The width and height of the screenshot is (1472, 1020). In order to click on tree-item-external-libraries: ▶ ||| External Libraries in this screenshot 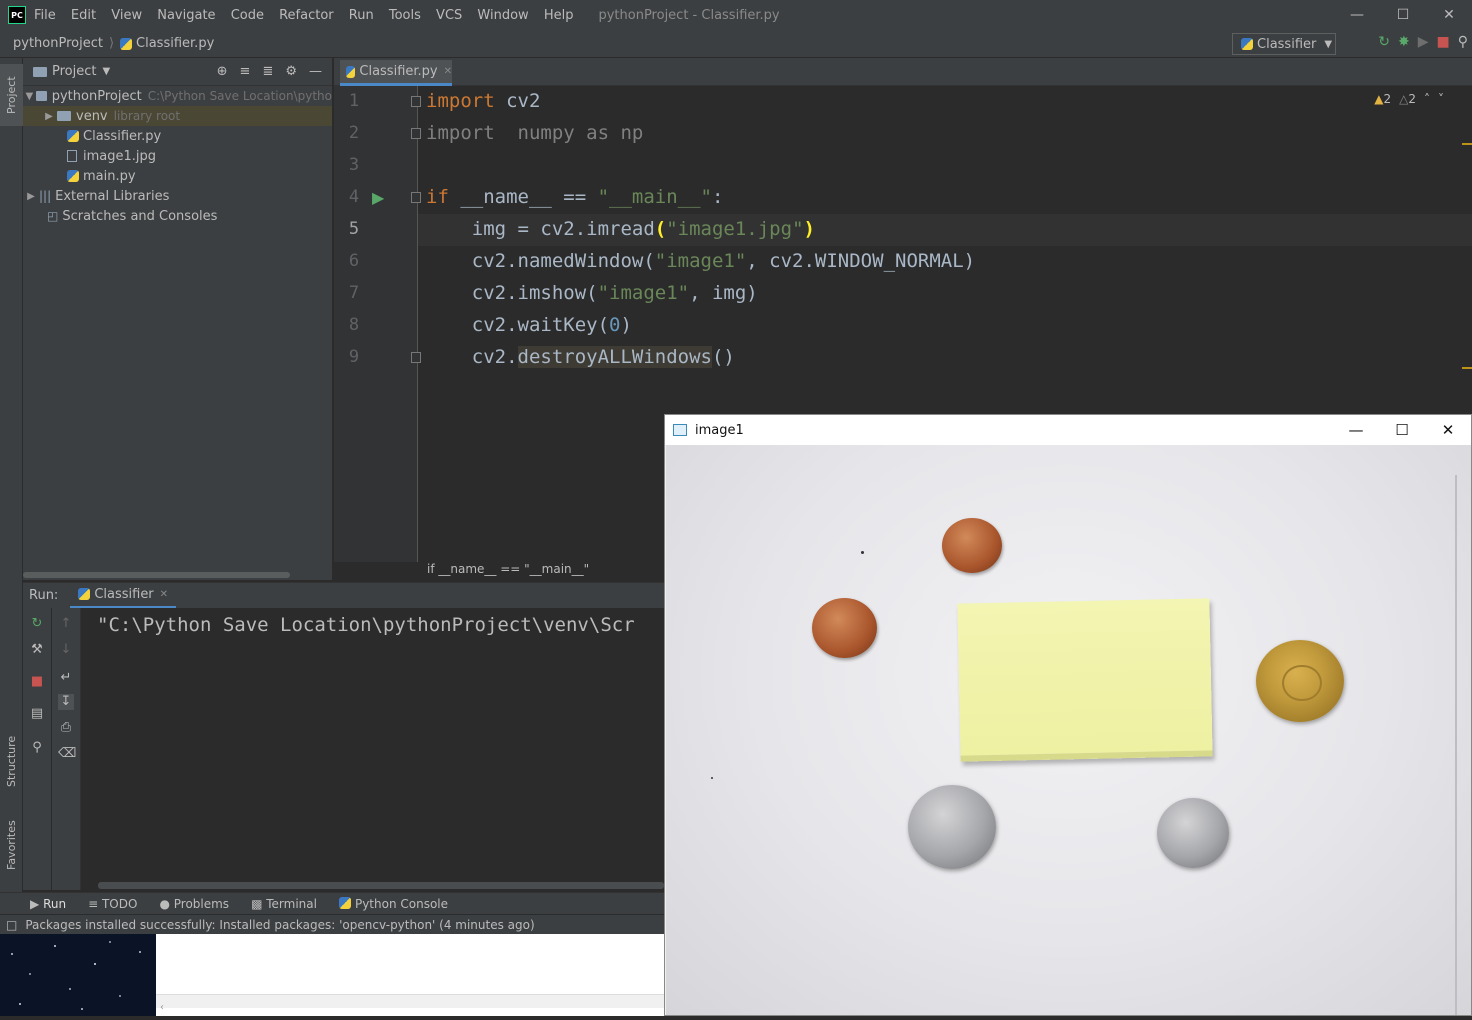, I will do `click(177, 196)`.